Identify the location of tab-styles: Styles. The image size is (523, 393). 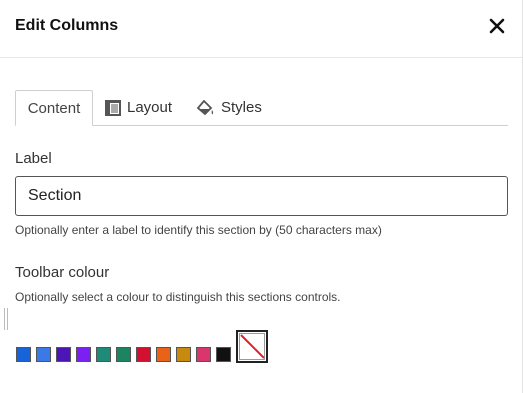
(229, 107).